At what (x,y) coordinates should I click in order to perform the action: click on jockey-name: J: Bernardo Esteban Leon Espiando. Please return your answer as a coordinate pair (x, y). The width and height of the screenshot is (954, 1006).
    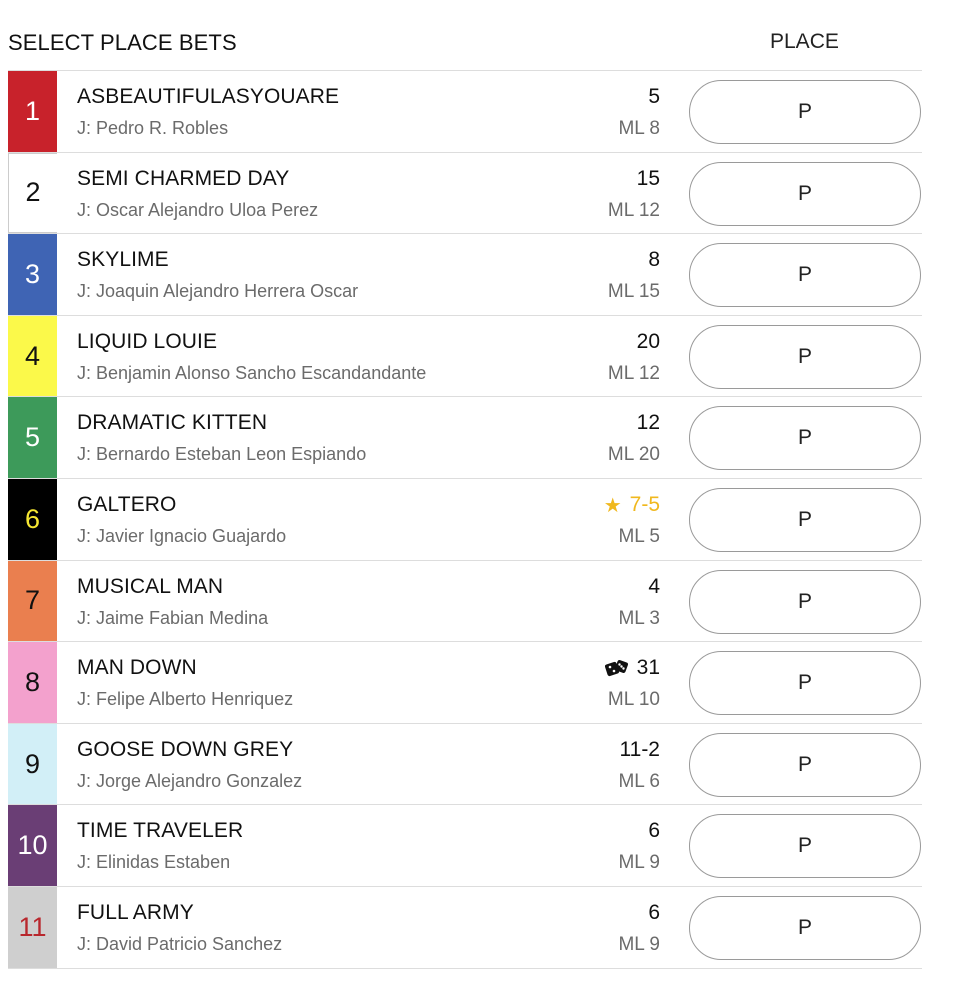
    Looking at the image, I should click on (222, 454).